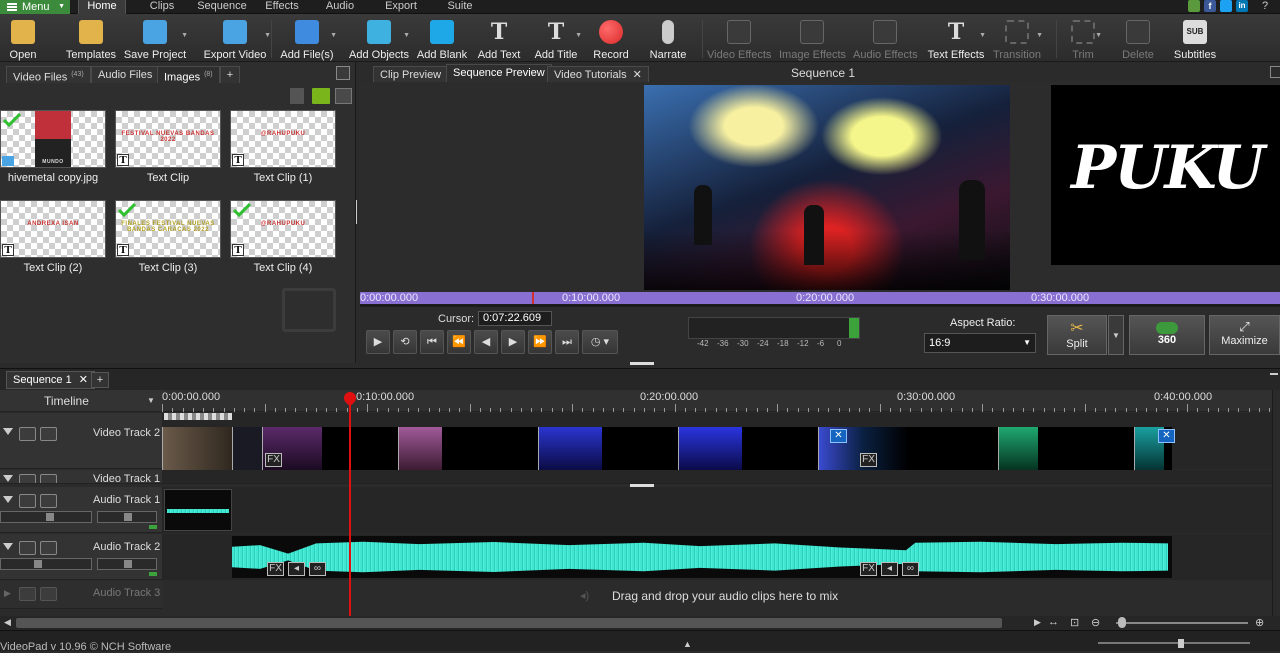 The image size is (1280, 653). I want to click on maximize-button: ⤢ Maximize, so click(1244, 335).